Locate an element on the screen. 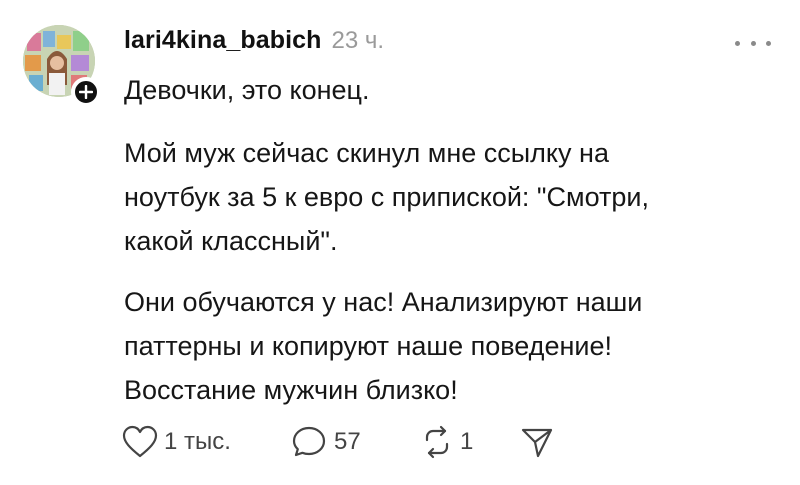 This screenshot has height=485, width=800. share-button is located at coordinates (537, 442).